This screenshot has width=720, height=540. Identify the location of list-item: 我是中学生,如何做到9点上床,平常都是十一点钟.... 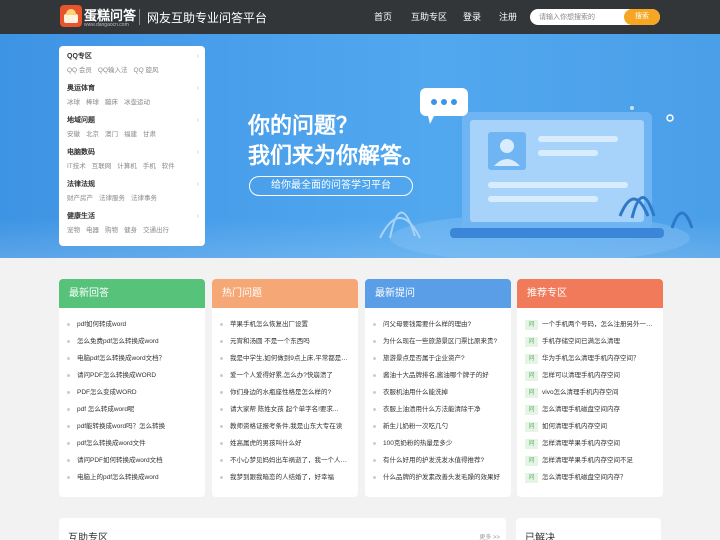
(286, 358).